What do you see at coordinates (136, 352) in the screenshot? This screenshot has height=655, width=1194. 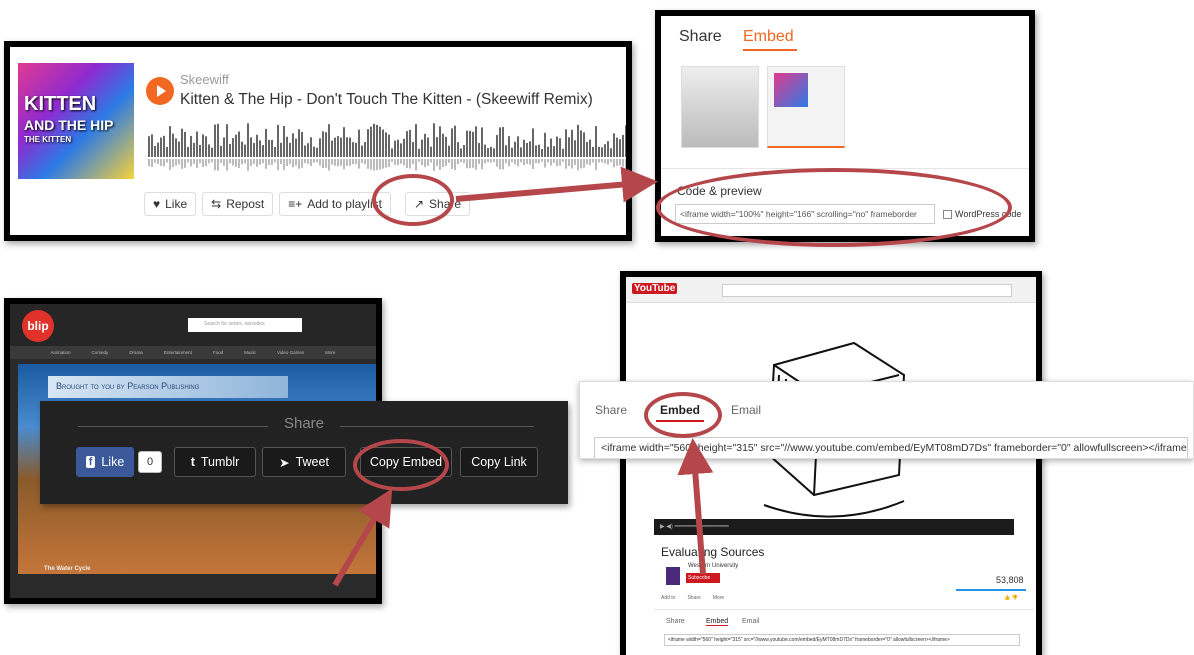 I see `nav-item: Drama` at bounding box center [136, 352].